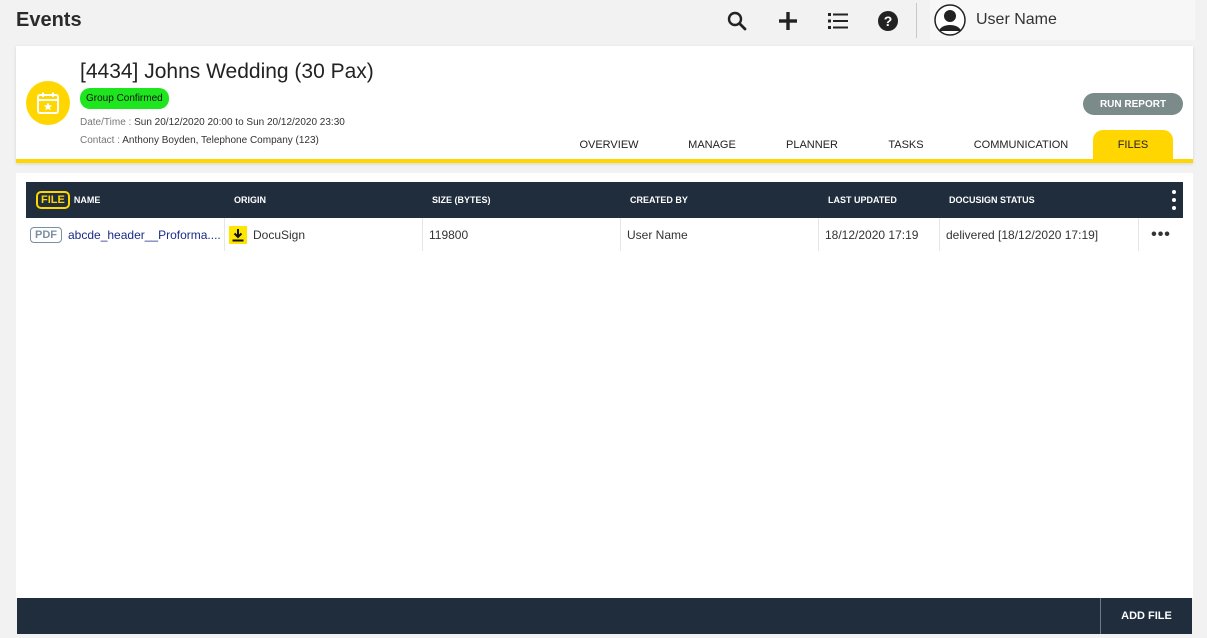 Image resolution: width=1207 pixels, height=638 pixels. What do you see at coordinates (1039, 234) in the screenshot?
I see `cell-docusign-status: delivered [18/12/2020 17:19]` at bounding box center [1039, 234].